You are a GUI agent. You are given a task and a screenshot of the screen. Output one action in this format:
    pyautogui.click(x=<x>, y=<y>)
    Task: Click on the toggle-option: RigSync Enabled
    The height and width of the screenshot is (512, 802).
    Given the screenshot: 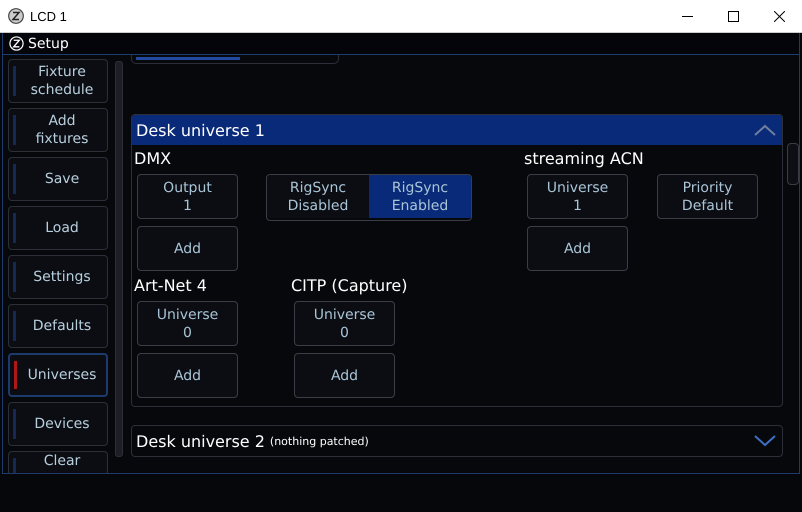 What is the action you would take?
    pyautogui.click(x=420, y=196)
    